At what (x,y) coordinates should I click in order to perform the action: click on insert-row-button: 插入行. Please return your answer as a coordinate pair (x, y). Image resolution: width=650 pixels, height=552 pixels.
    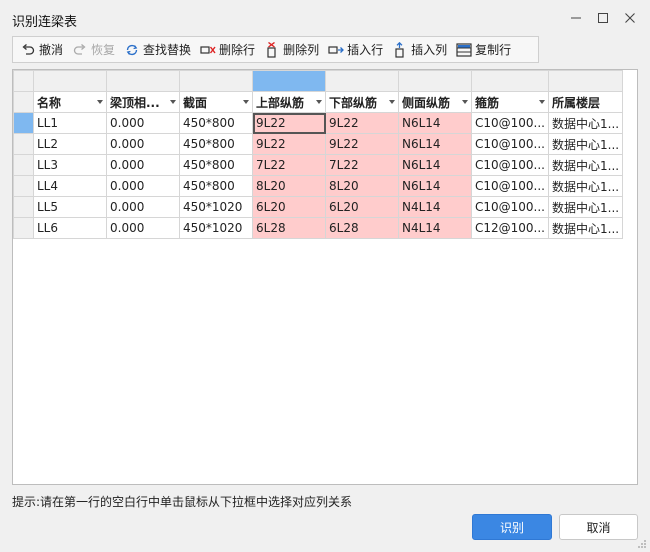
    Looking at the image, I should click on (356, 49).